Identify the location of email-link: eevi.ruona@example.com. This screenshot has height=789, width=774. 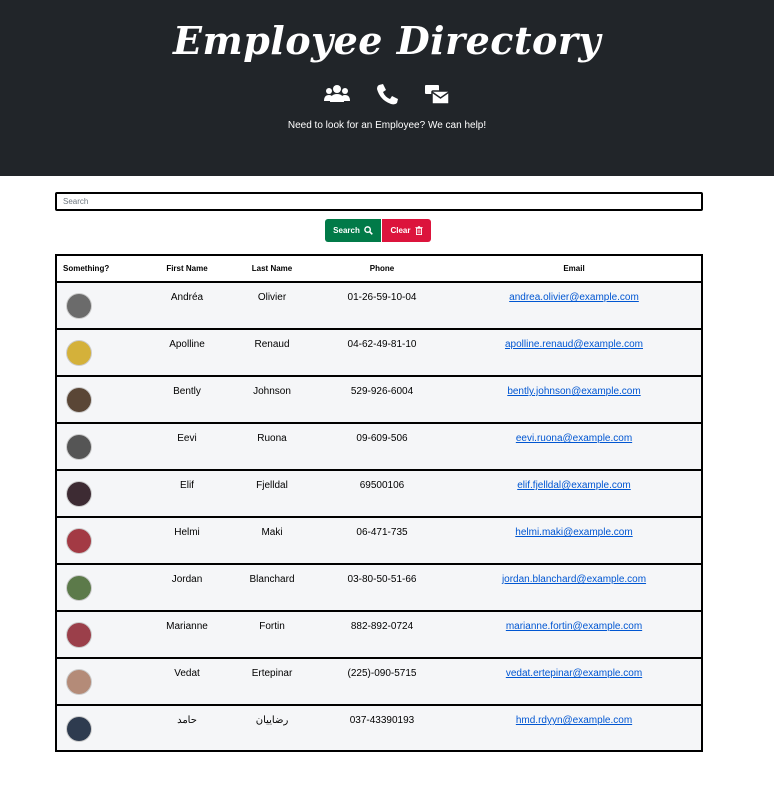
(574, 438).